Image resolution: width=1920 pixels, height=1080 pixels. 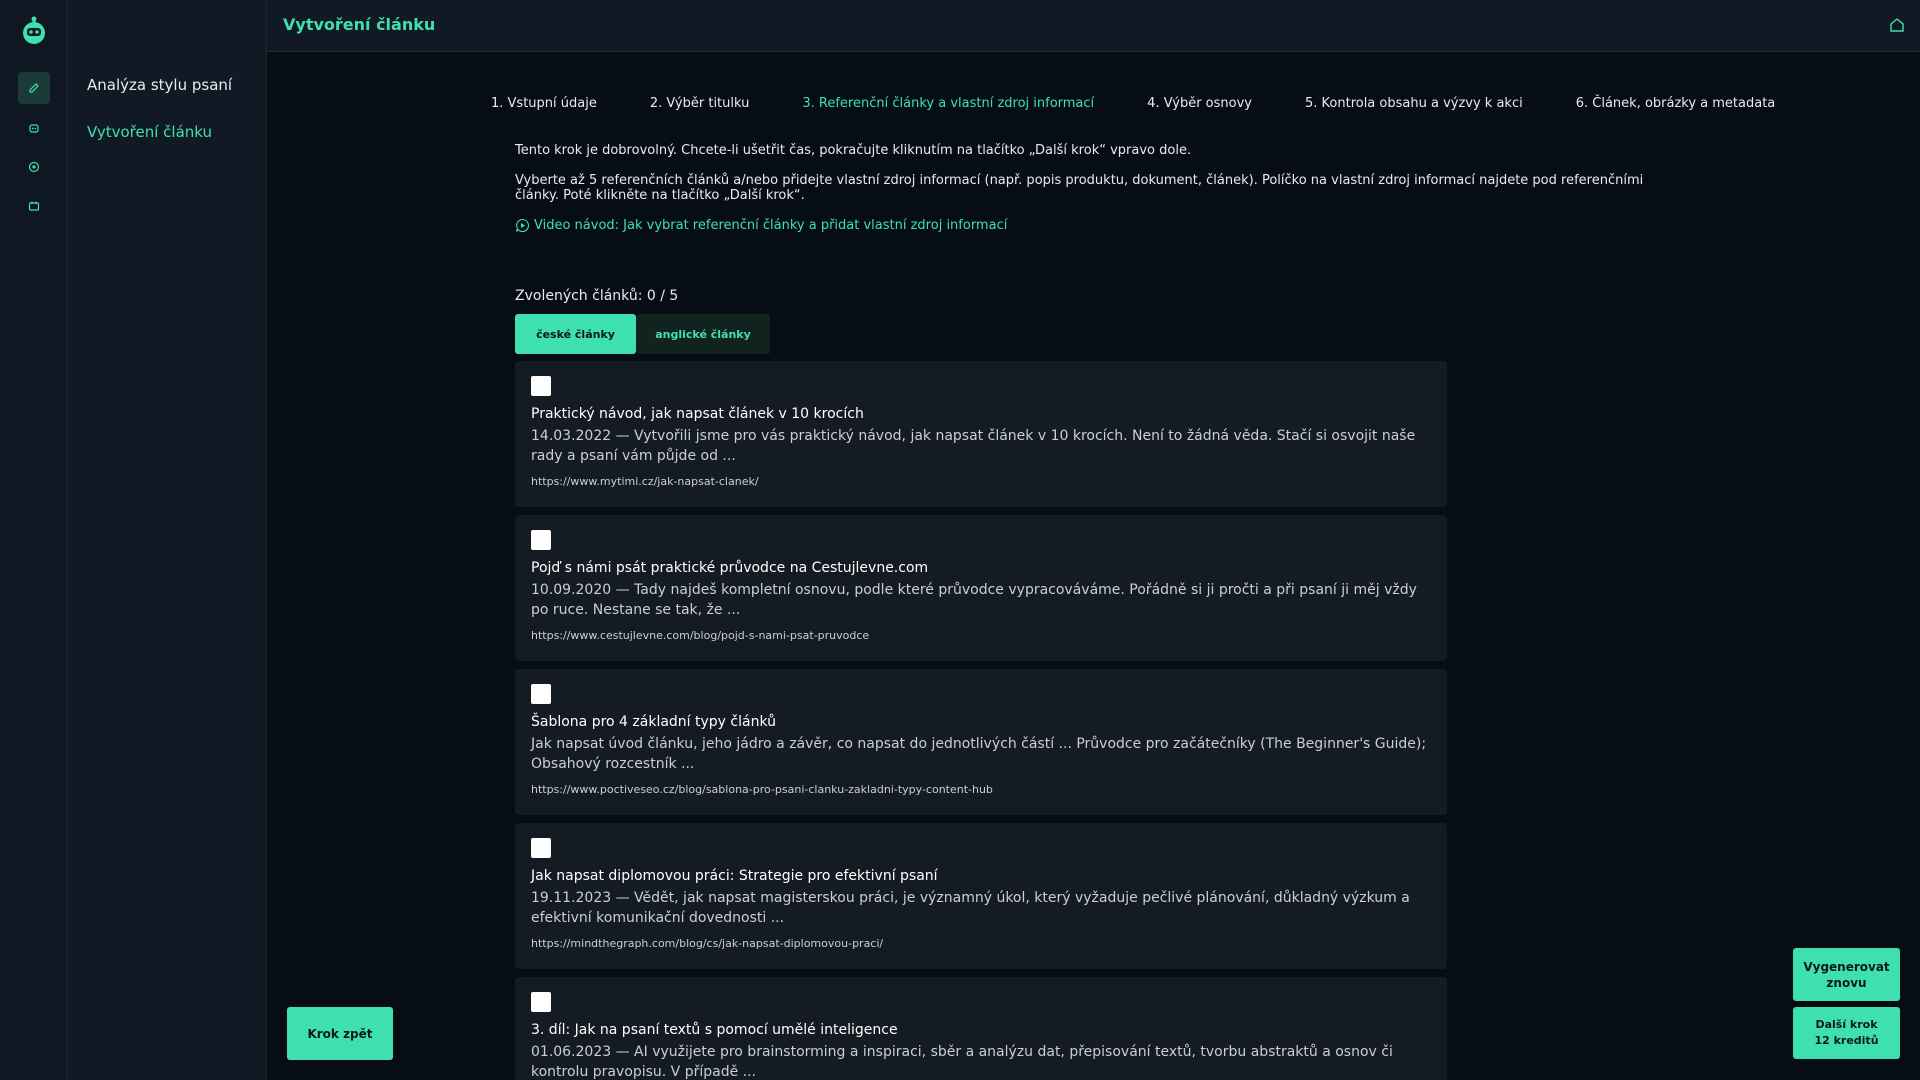 I want to click on regenerate-label-2: znovu, so click(x=1846, y=982).